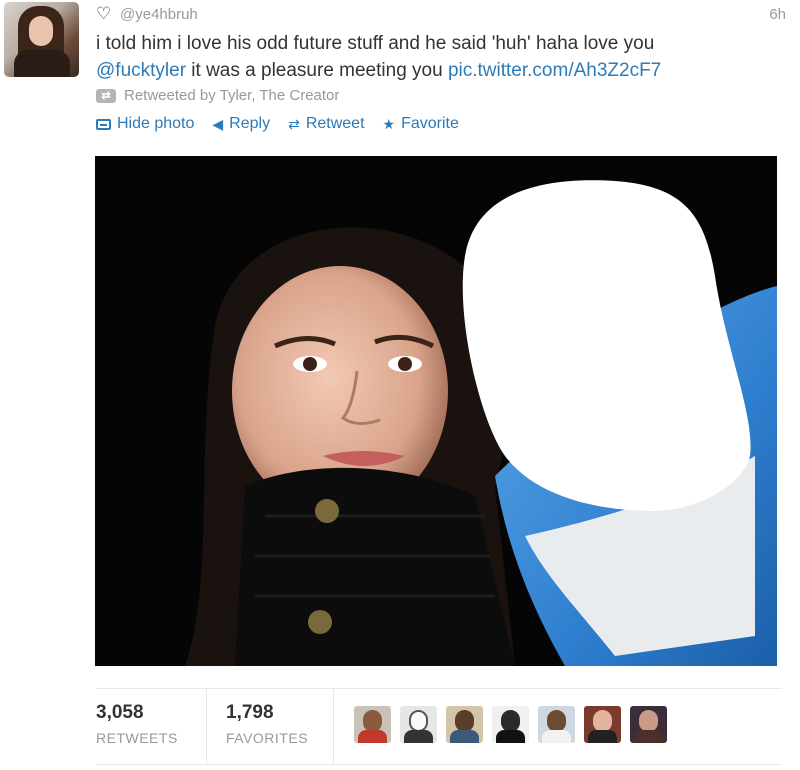  Describe the element at coordinates (277, 124) in the screenshot. I see `tweet-actions: Hide photo ◀ Reply ⇄ Retweet ★ Favorite` at that location.